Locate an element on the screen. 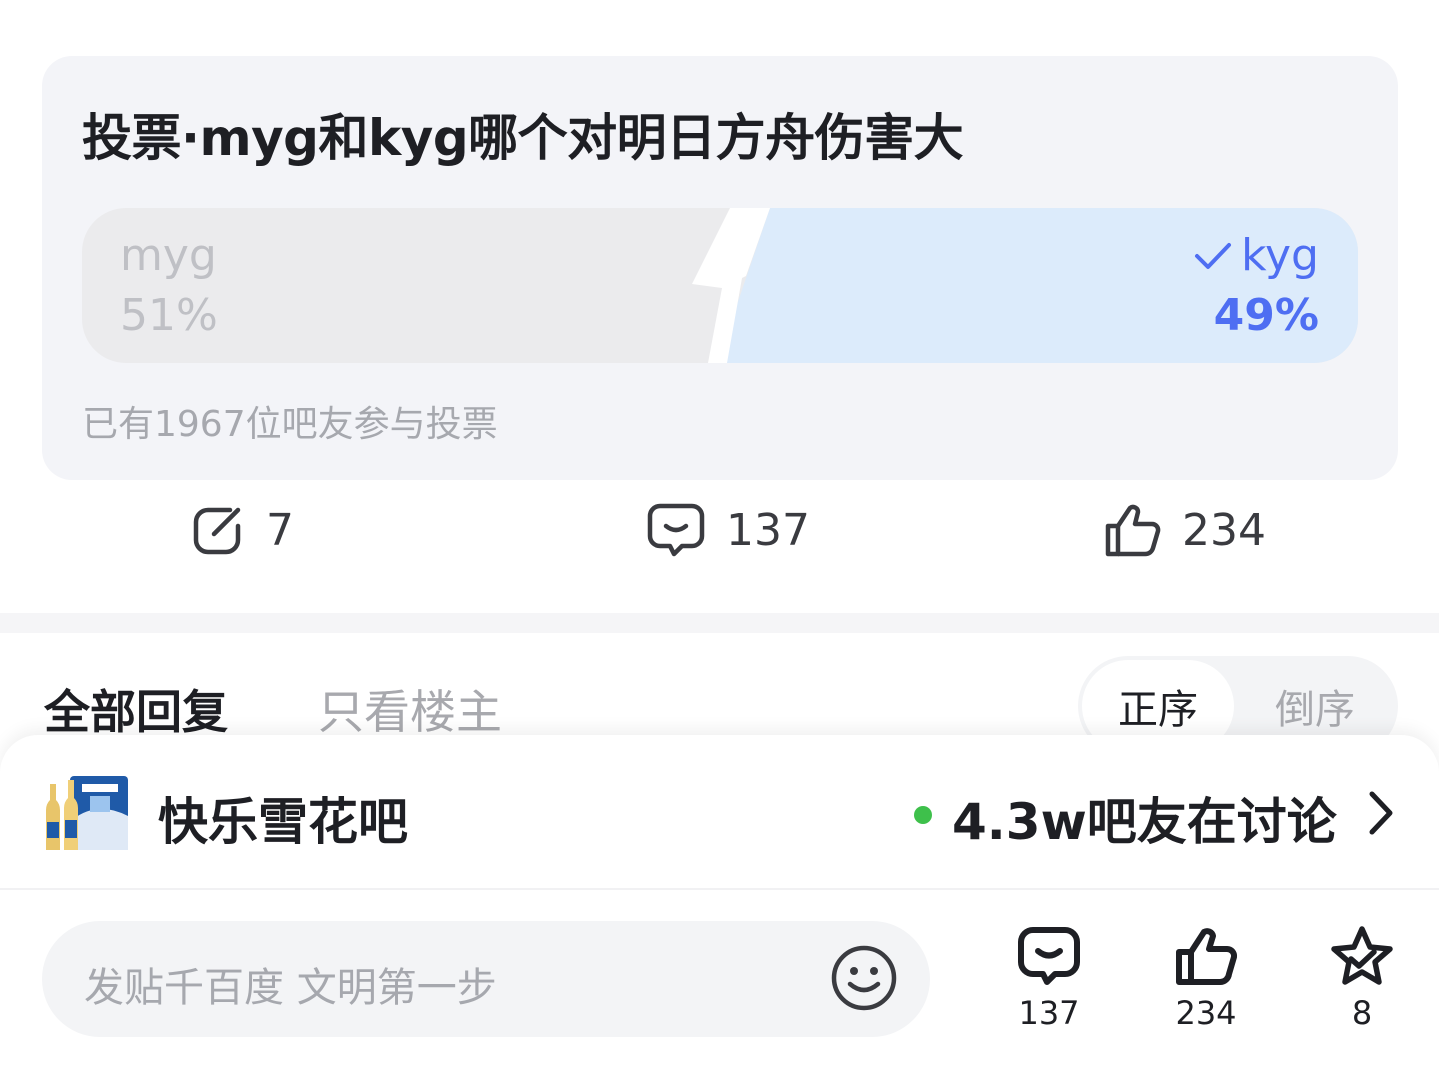 Image resolution: width=1439 pixels, height=1080 pixels. share-button: 7 is located at coordinates (242, 530).